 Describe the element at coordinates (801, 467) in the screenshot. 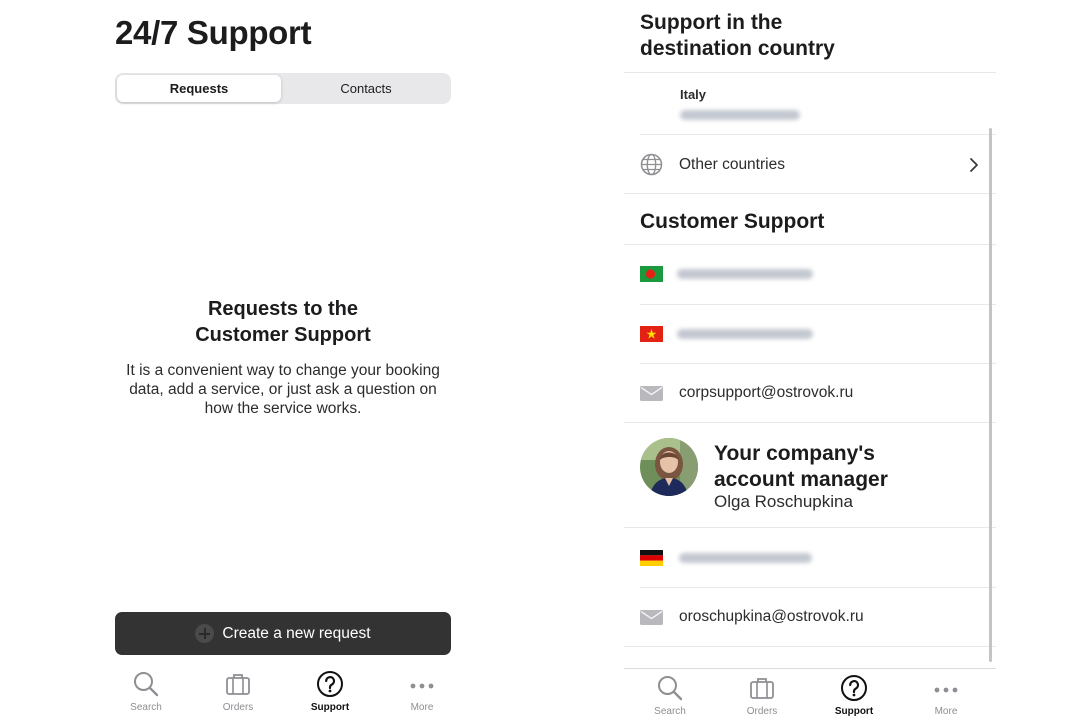

I see `account-manager-title: Your company's account manager` at that location.